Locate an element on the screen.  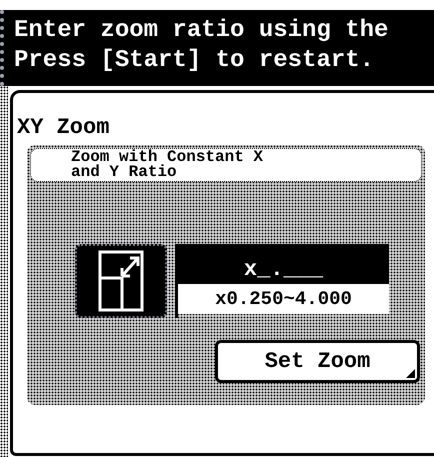
corner-triangle-icon is located at coordinates (410, 373).